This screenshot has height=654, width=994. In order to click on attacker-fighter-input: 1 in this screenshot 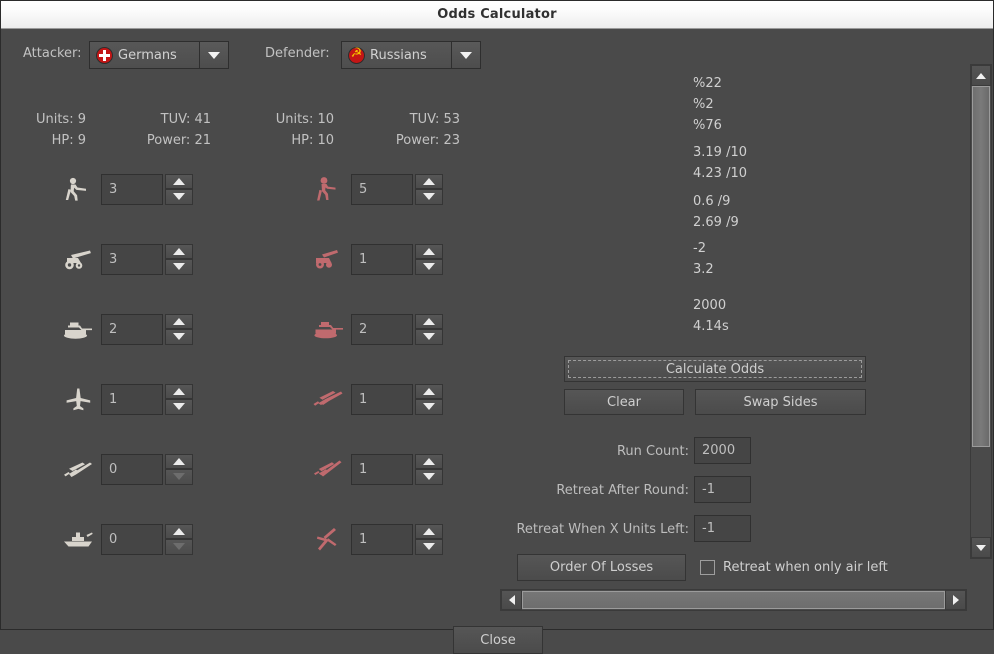, I will do `click(132, 399)`.